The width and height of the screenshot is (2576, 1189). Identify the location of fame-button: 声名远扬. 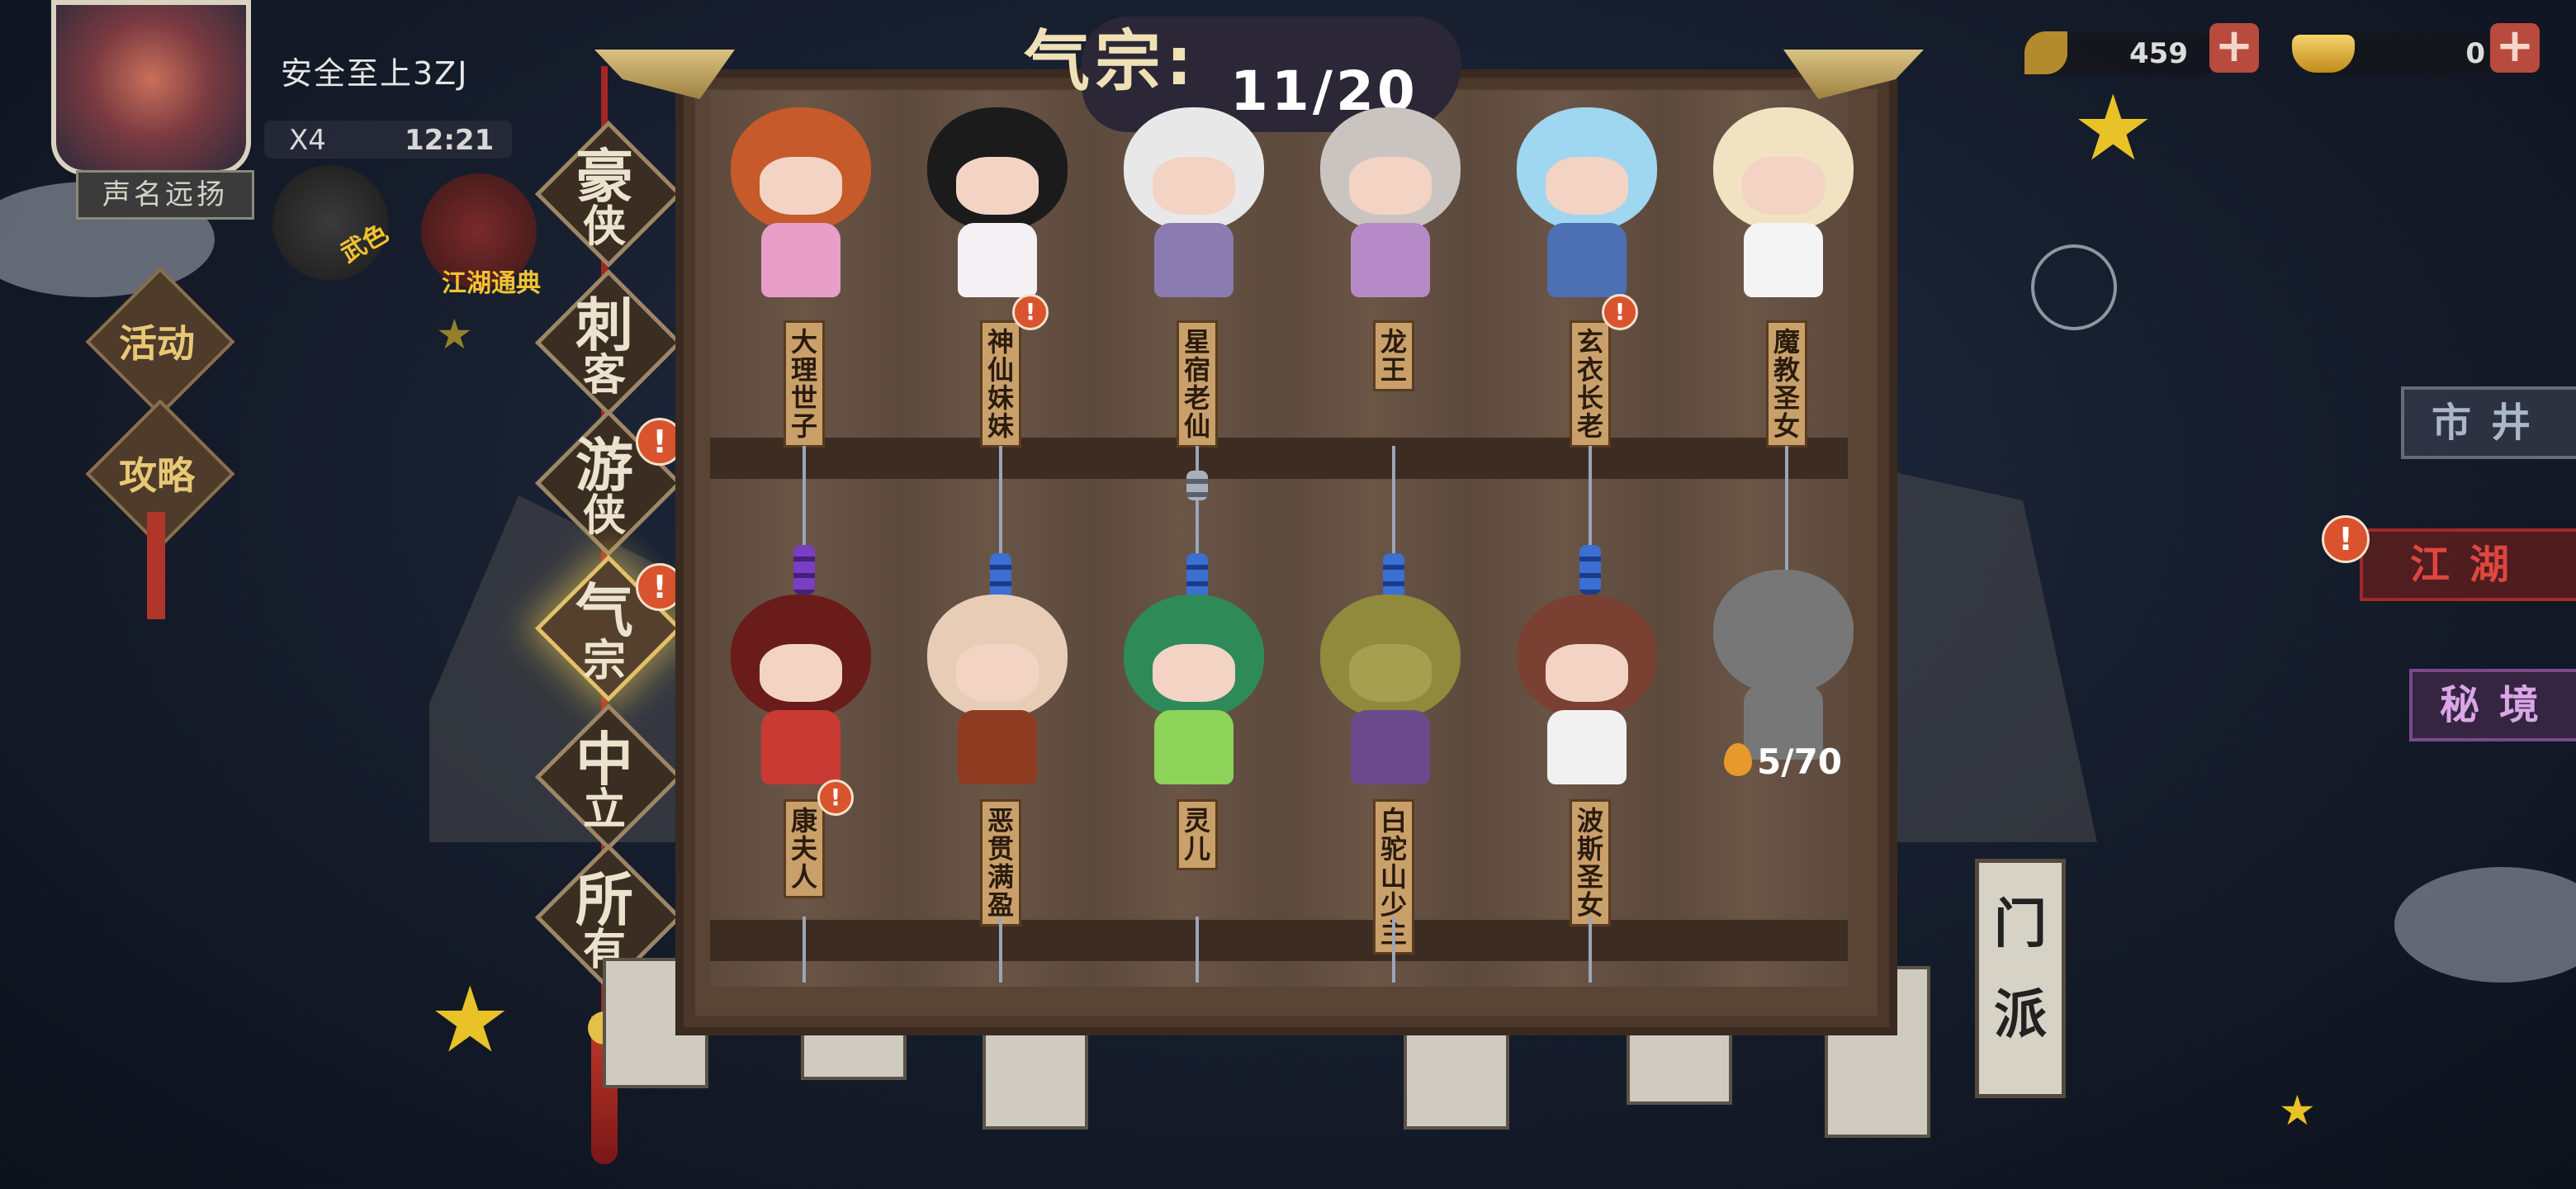
(165, 195).